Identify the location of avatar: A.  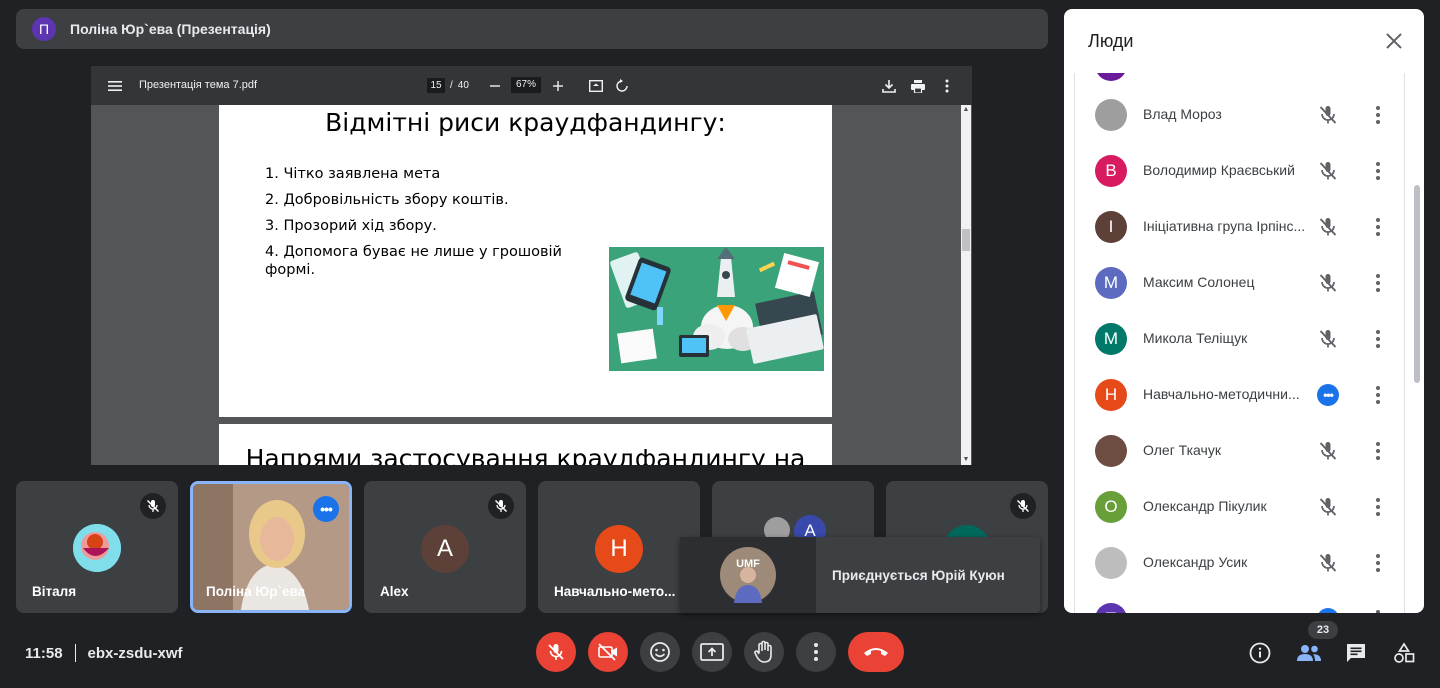
(445, 549).